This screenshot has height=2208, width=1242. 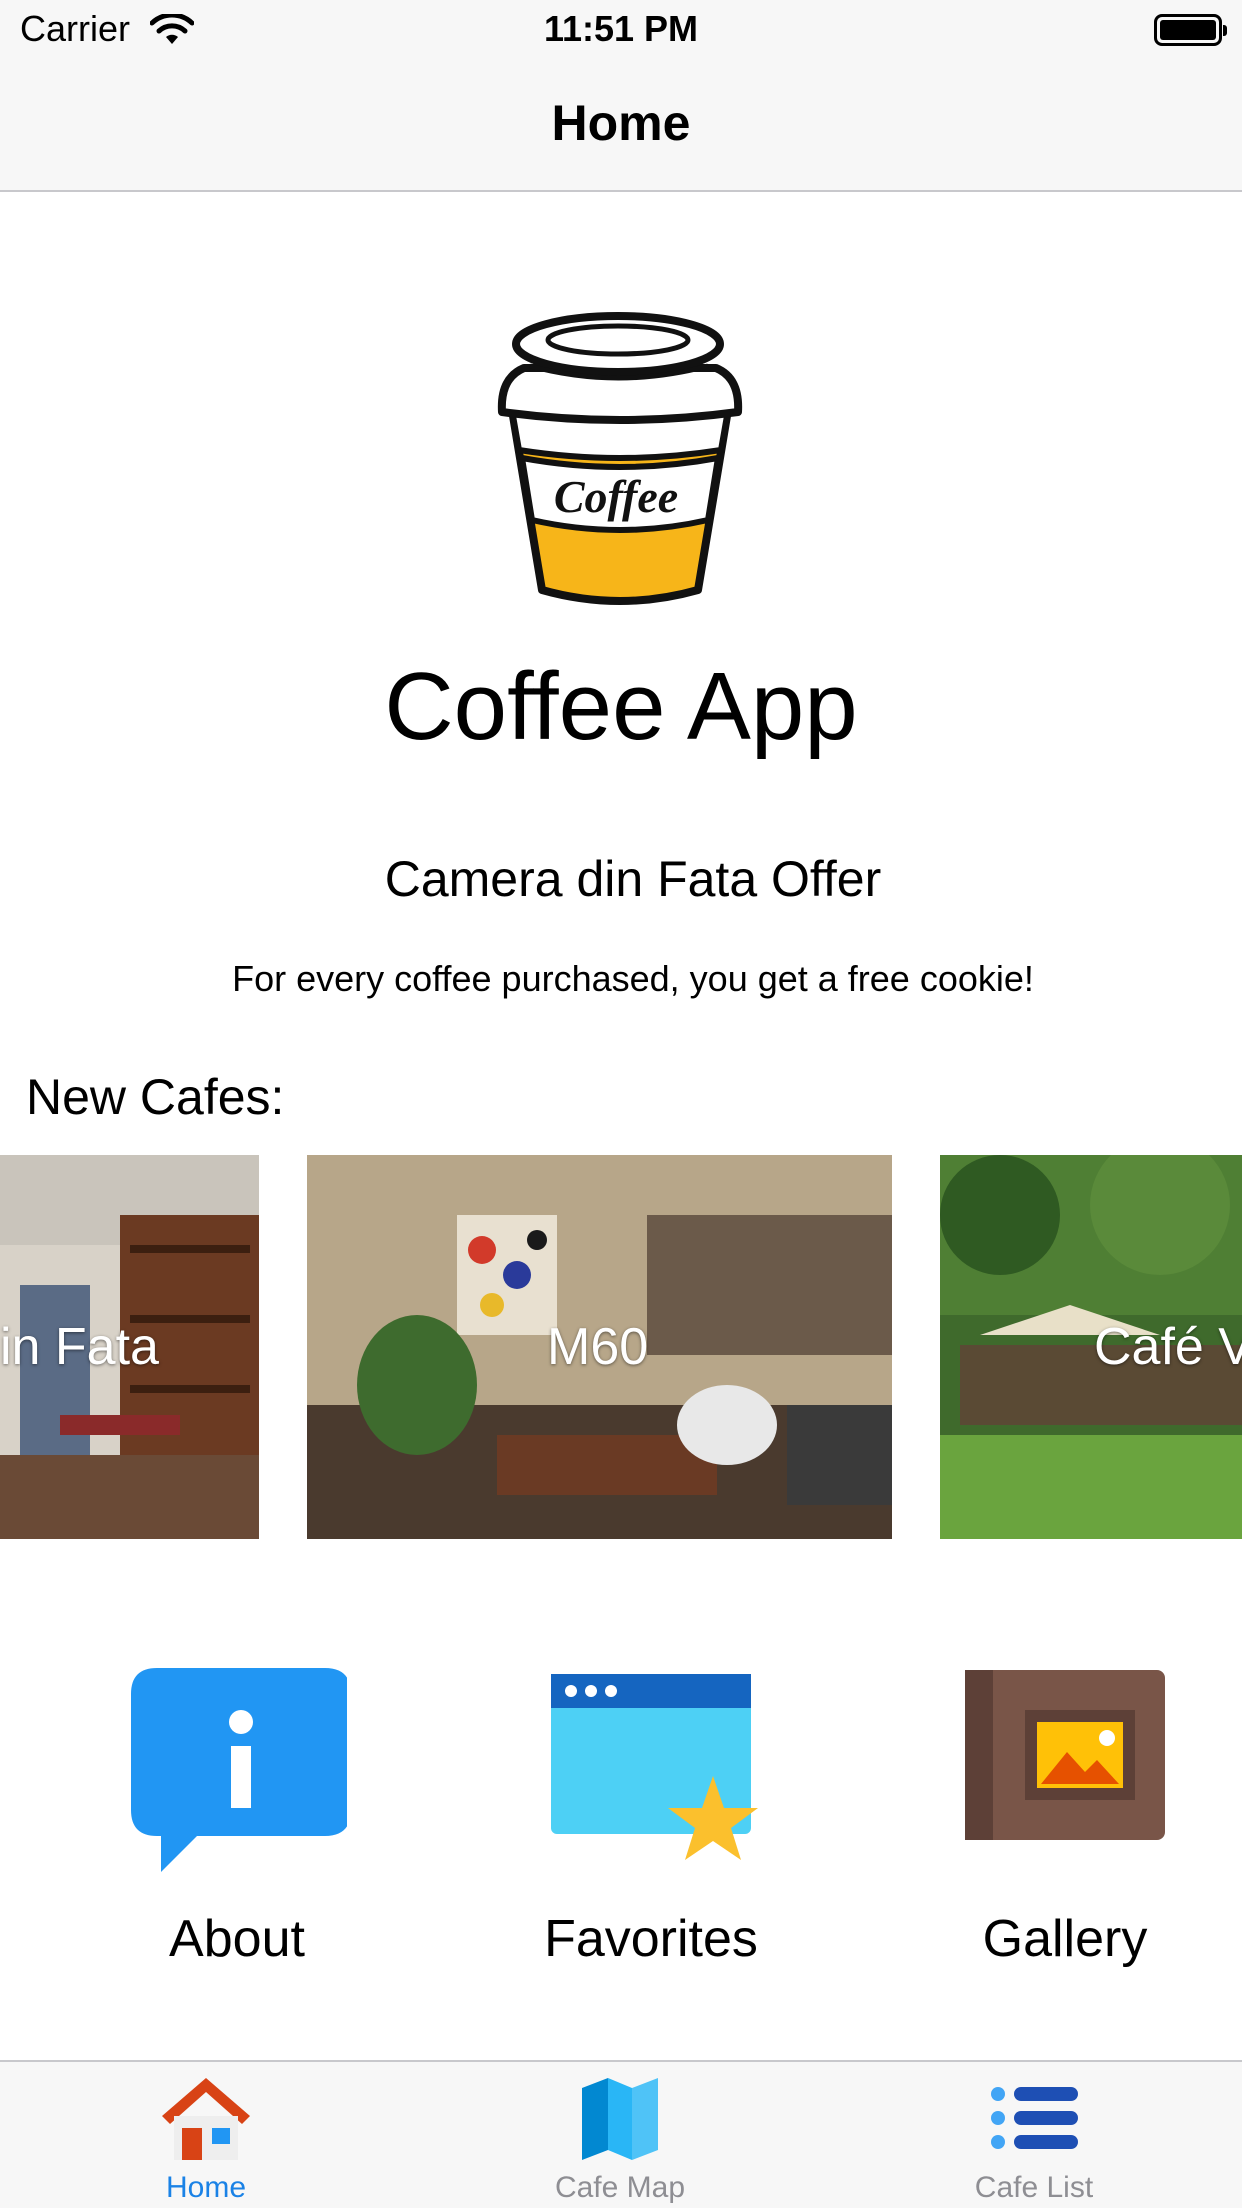 I want to click on window-star-icon, so click(x=654, y=1767).